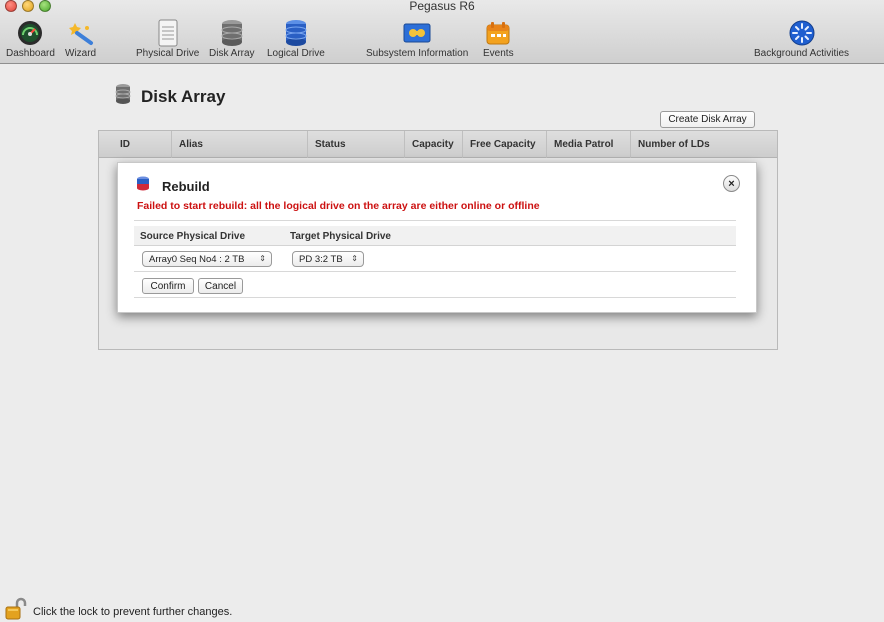 This screenshot has height=622, width=884. What do you see at coordinates (168, 33) in the screenshot?
I see `physical-drive-icon` at bounding box center [168, 33].